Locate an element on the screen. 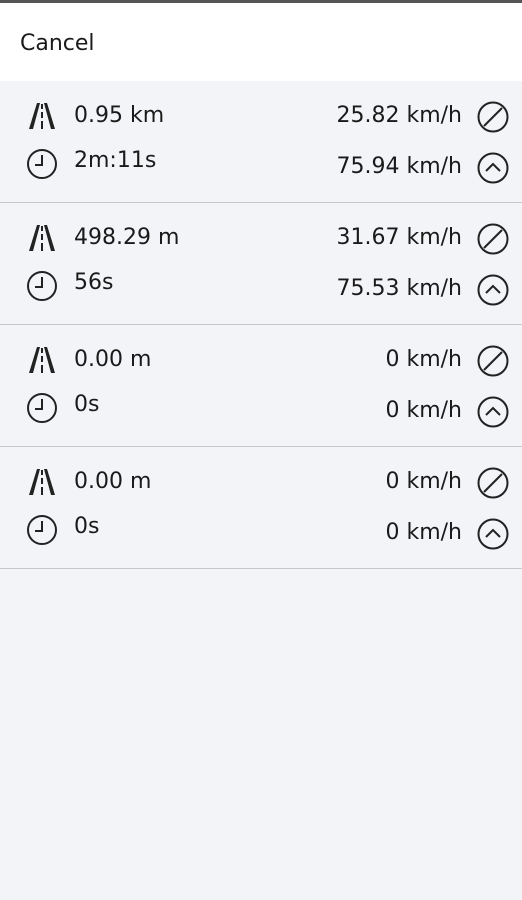 The height and width of the screenshot is (900, 522). max-speed-value: 75.53 km/h is located at coordinates (399, 288).